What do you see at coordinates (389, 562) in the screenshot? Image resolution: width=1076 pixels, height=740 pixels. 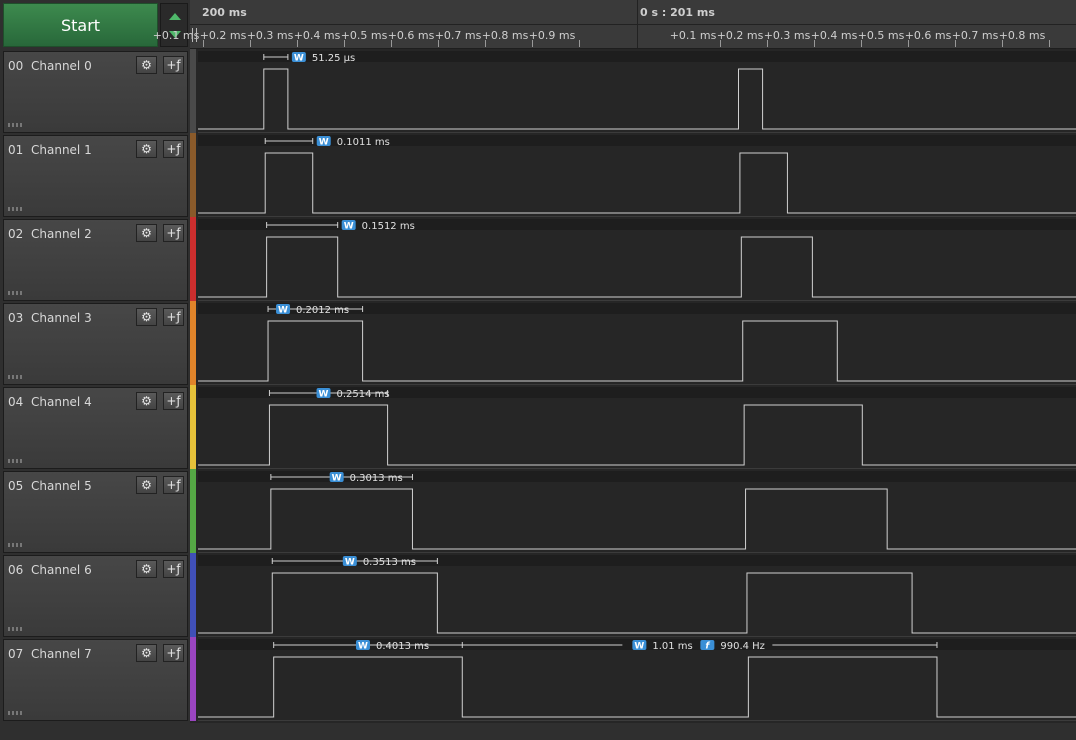 I see `pulse-width-label: 0.3513 ms` at bounding box center [389, 562].